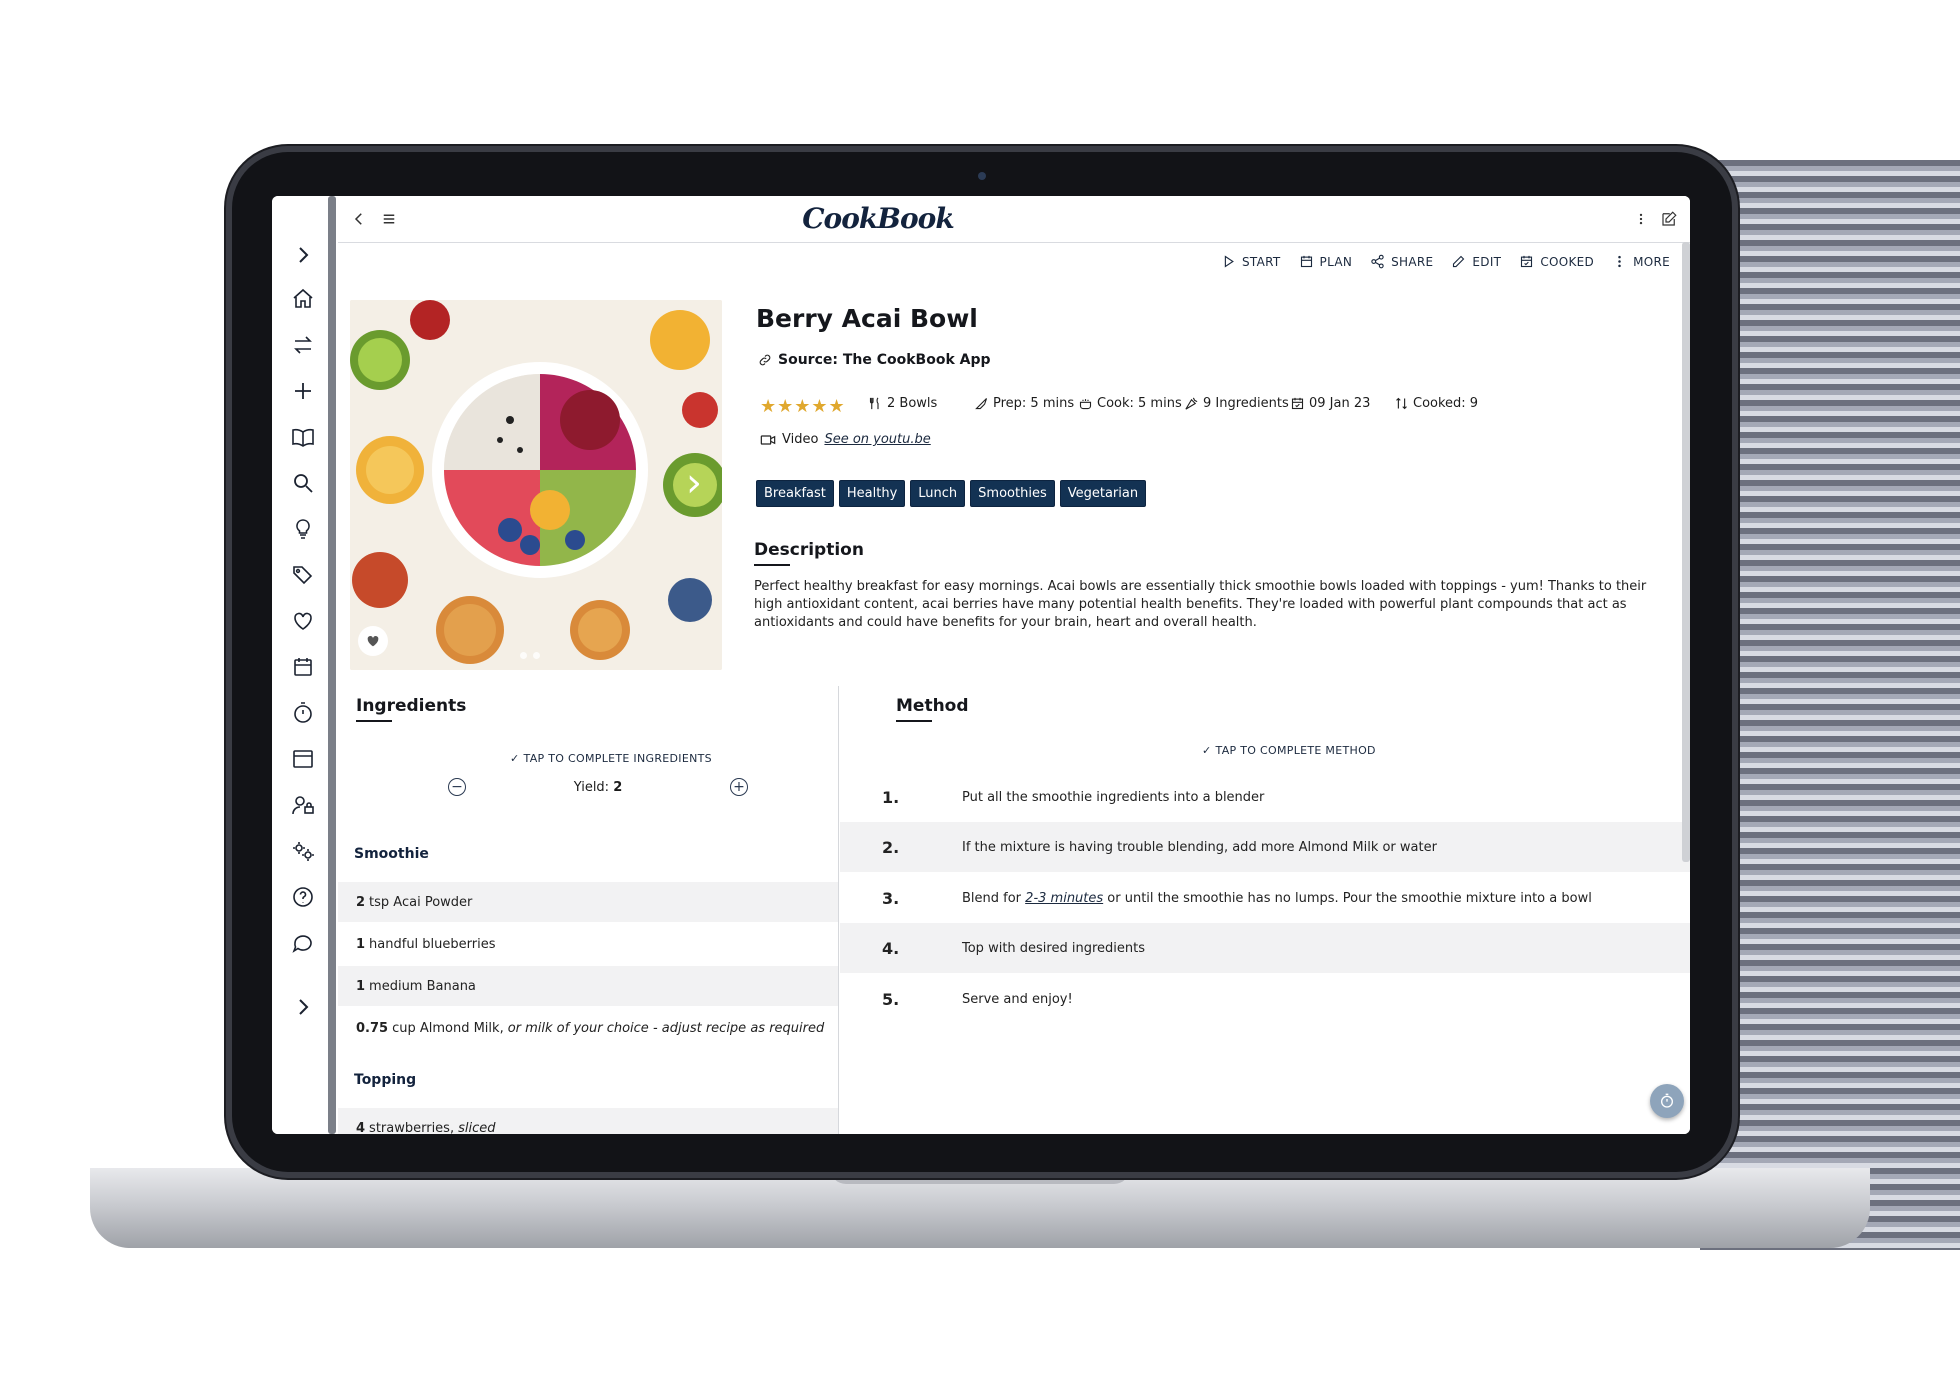  I want to click on share-button: SHARE, so click(1401, 261).